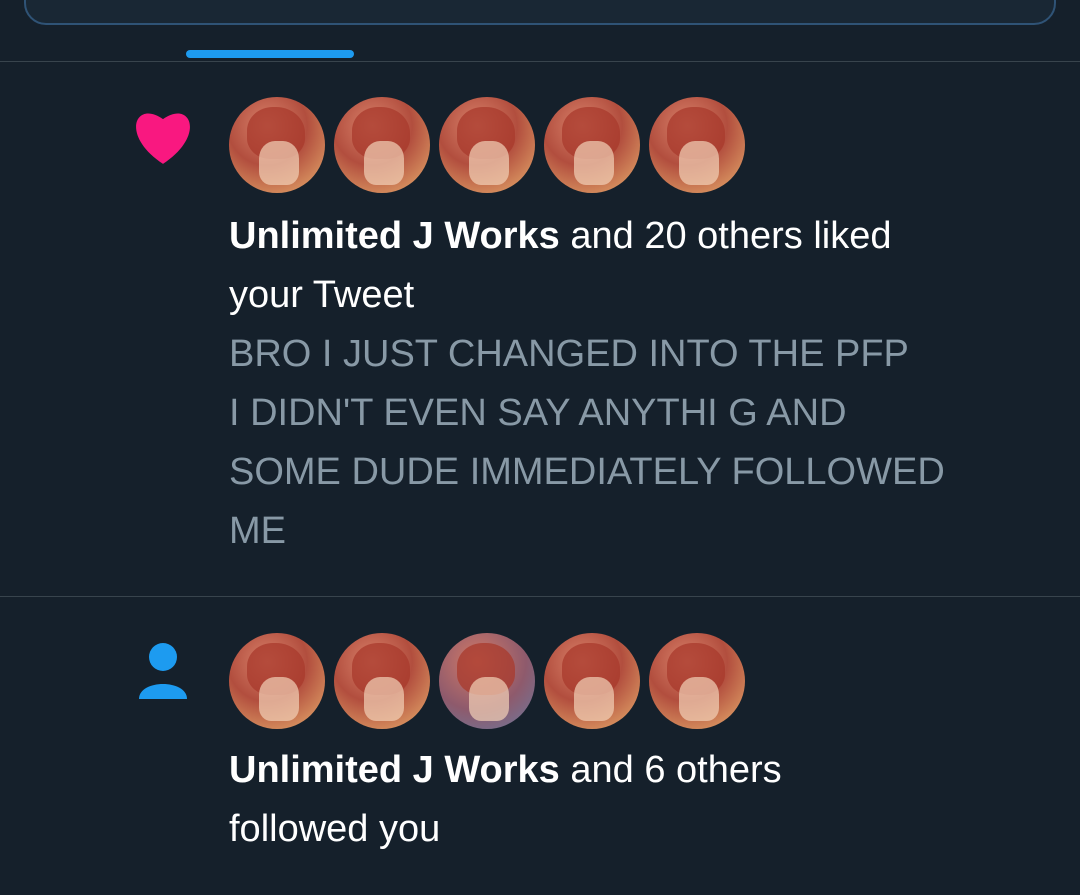 The height and width of the screenshot is (895, 1080). What do you see at coordinates (335, 829) in the screenshot?
I see `action-text: followed you` at bounding box center [335, 829].